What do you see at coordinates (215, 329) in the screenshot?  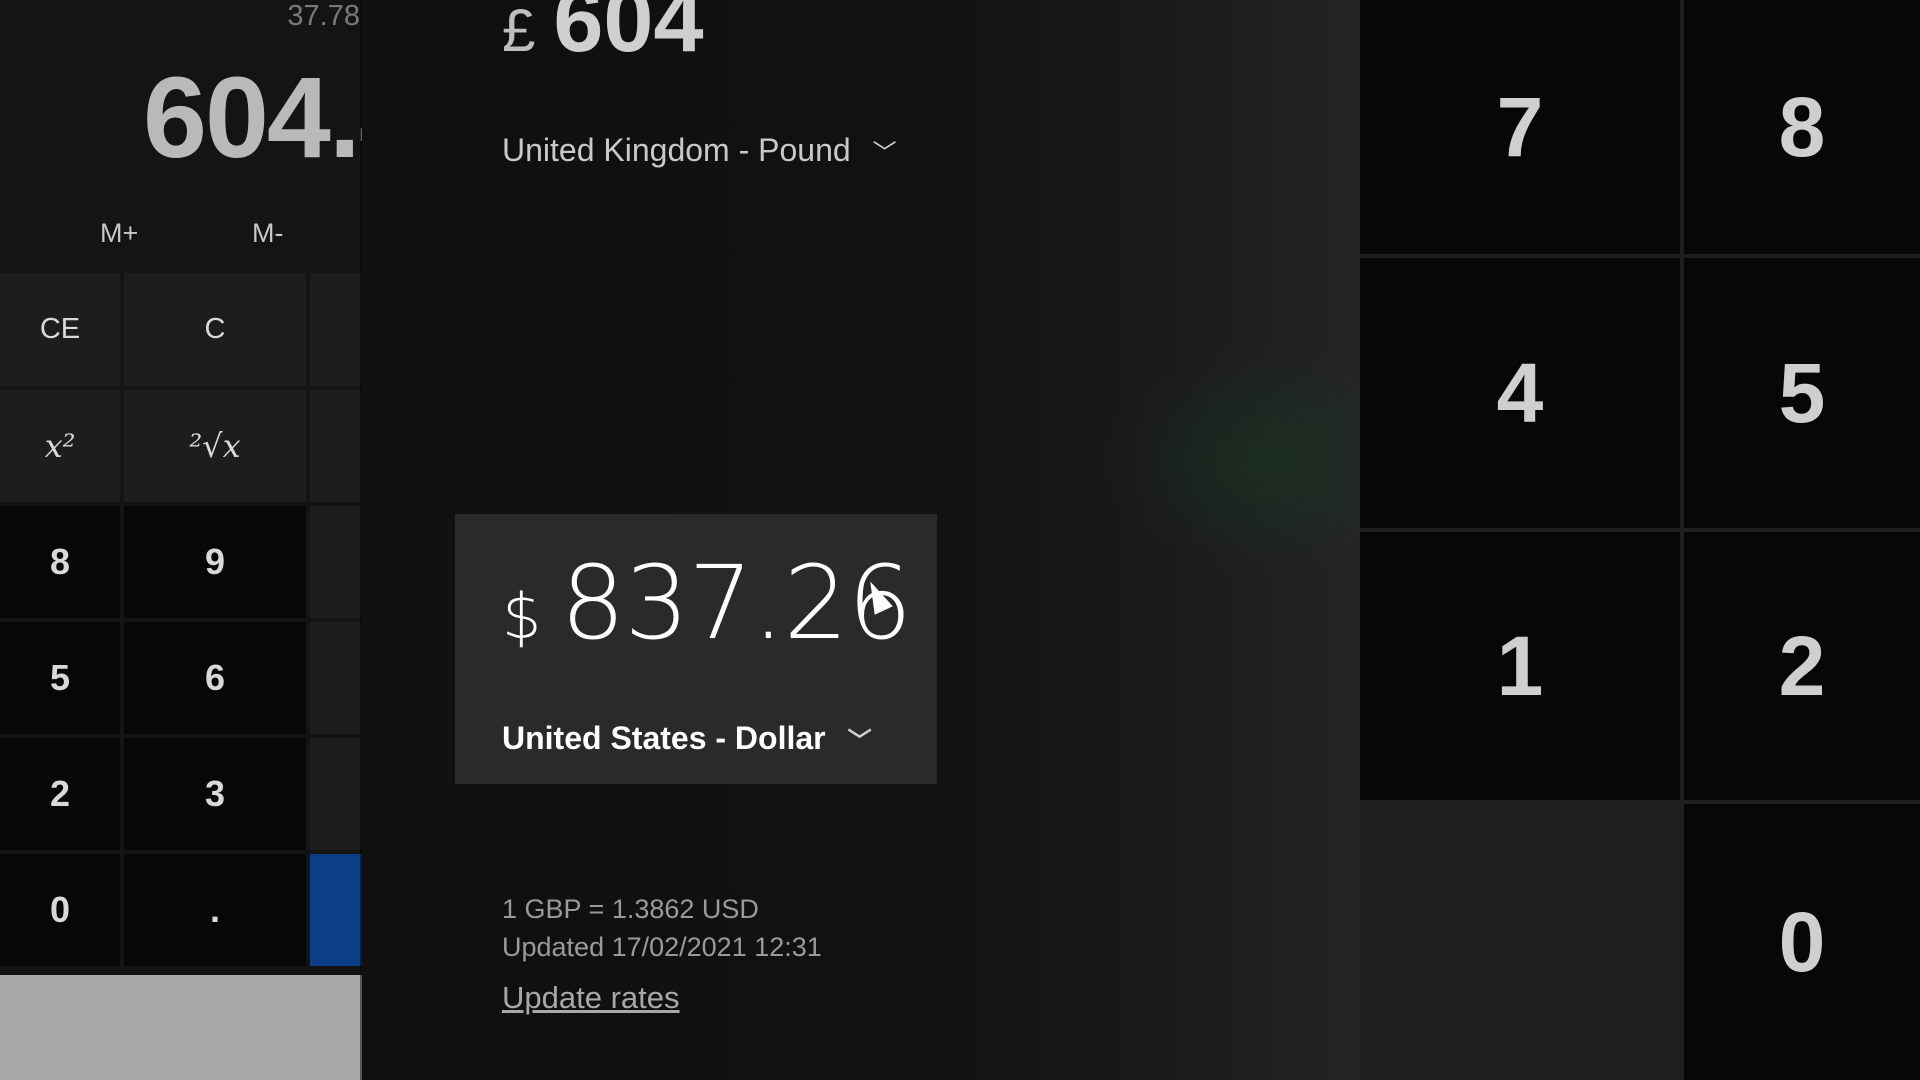 I see `clear-button: C` at bounding box center [215, 329].